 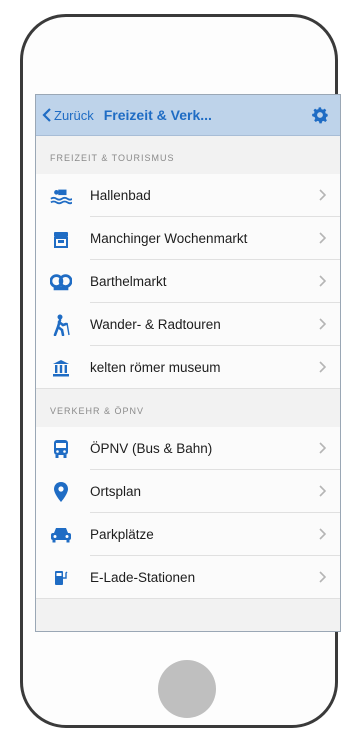 I want to click on chevron-left-icon, so click(x=46, y=115).